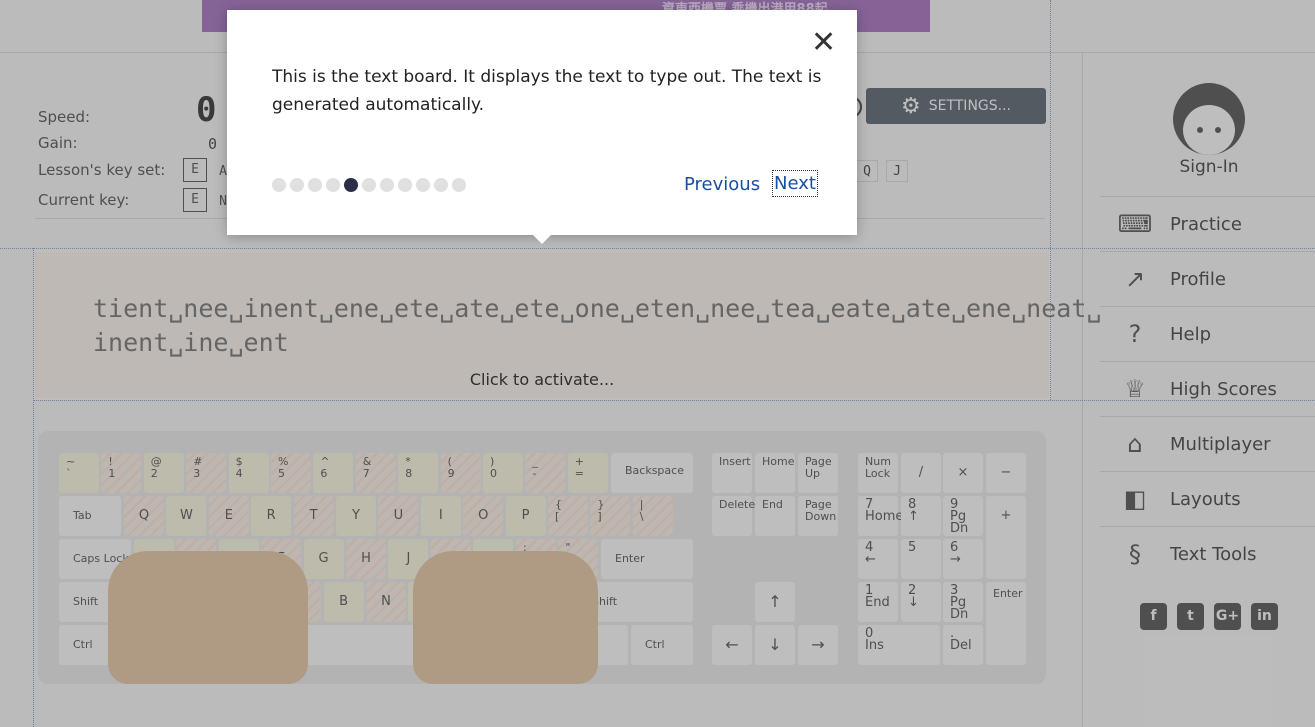  What do you see at coordinates (795, 183) in the screenshot?
I see `next-button: Next` at bounding box center [795, 183].